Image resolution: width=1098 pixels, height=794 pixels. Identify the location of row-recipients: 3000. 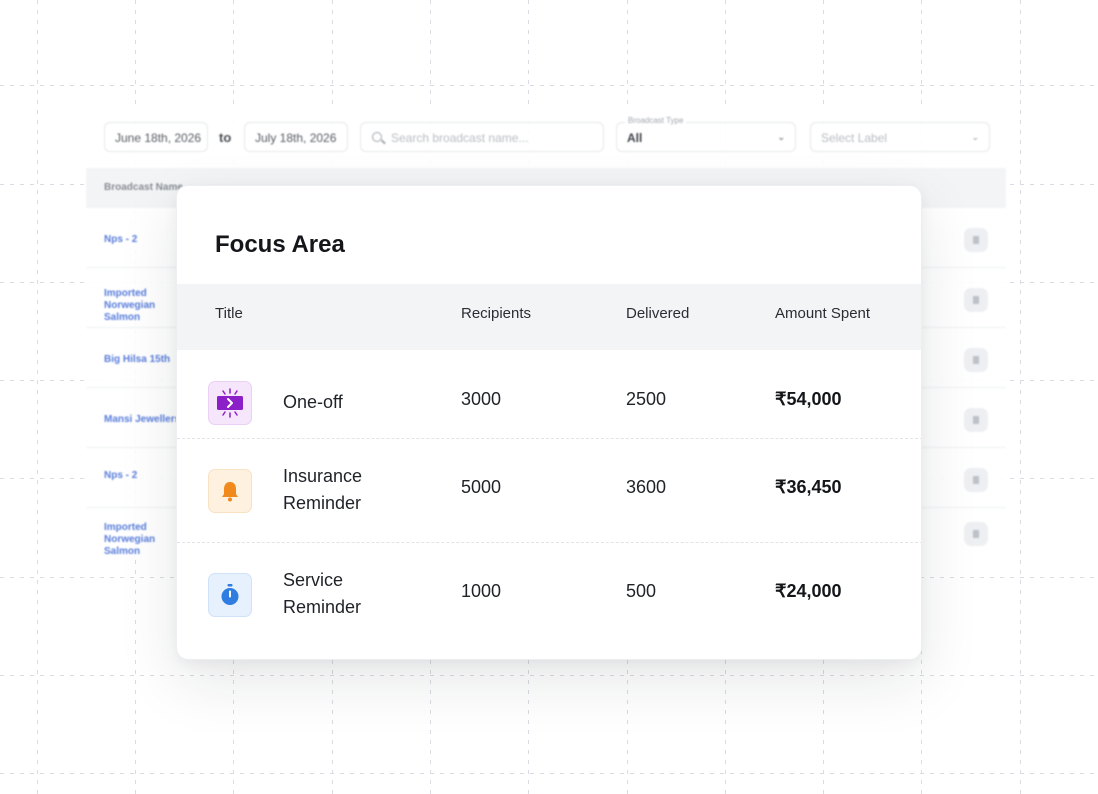
(481, 399).